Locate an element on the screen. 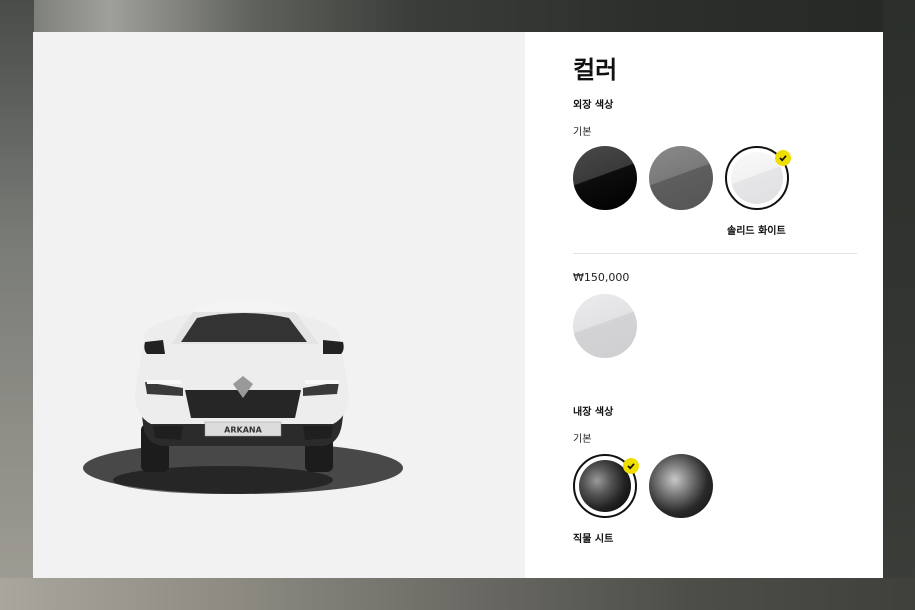  alt-seat-swatch is located at coordinates (681, 486).